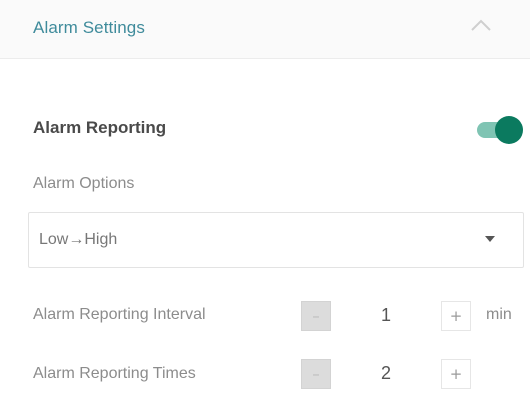  I want to click on chevron-up-icon, so click(481, 26).